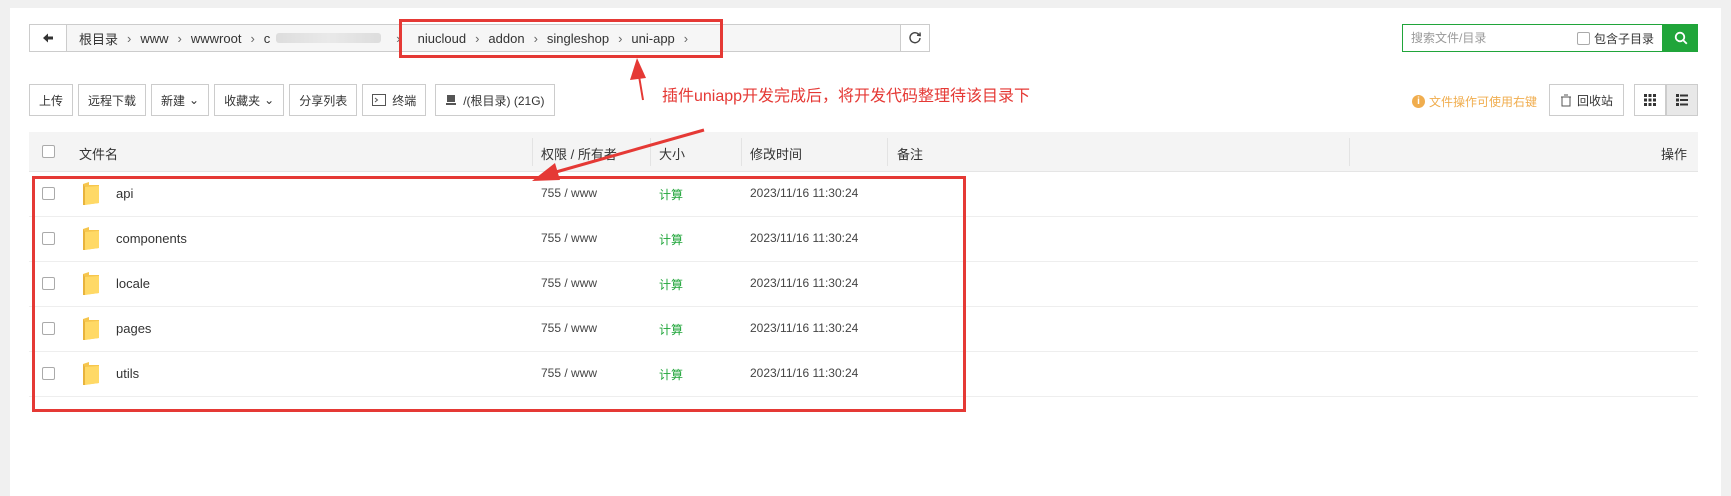 The image size is (1731, 496). I want to click on remote-download-button: 远程下载, so click(112, 100).